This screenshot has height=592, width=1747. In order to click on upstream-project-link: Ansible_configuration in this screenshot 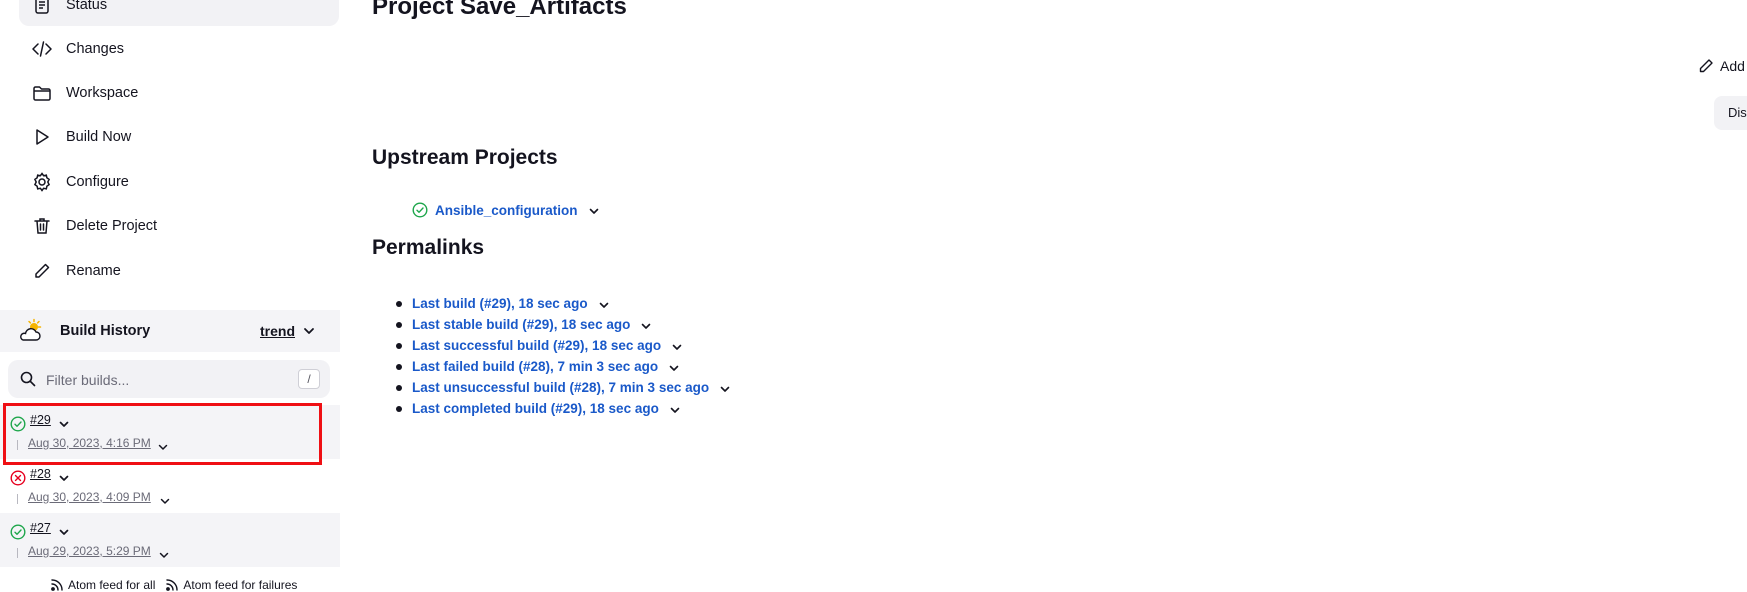, I will do `click(506, 210)`.